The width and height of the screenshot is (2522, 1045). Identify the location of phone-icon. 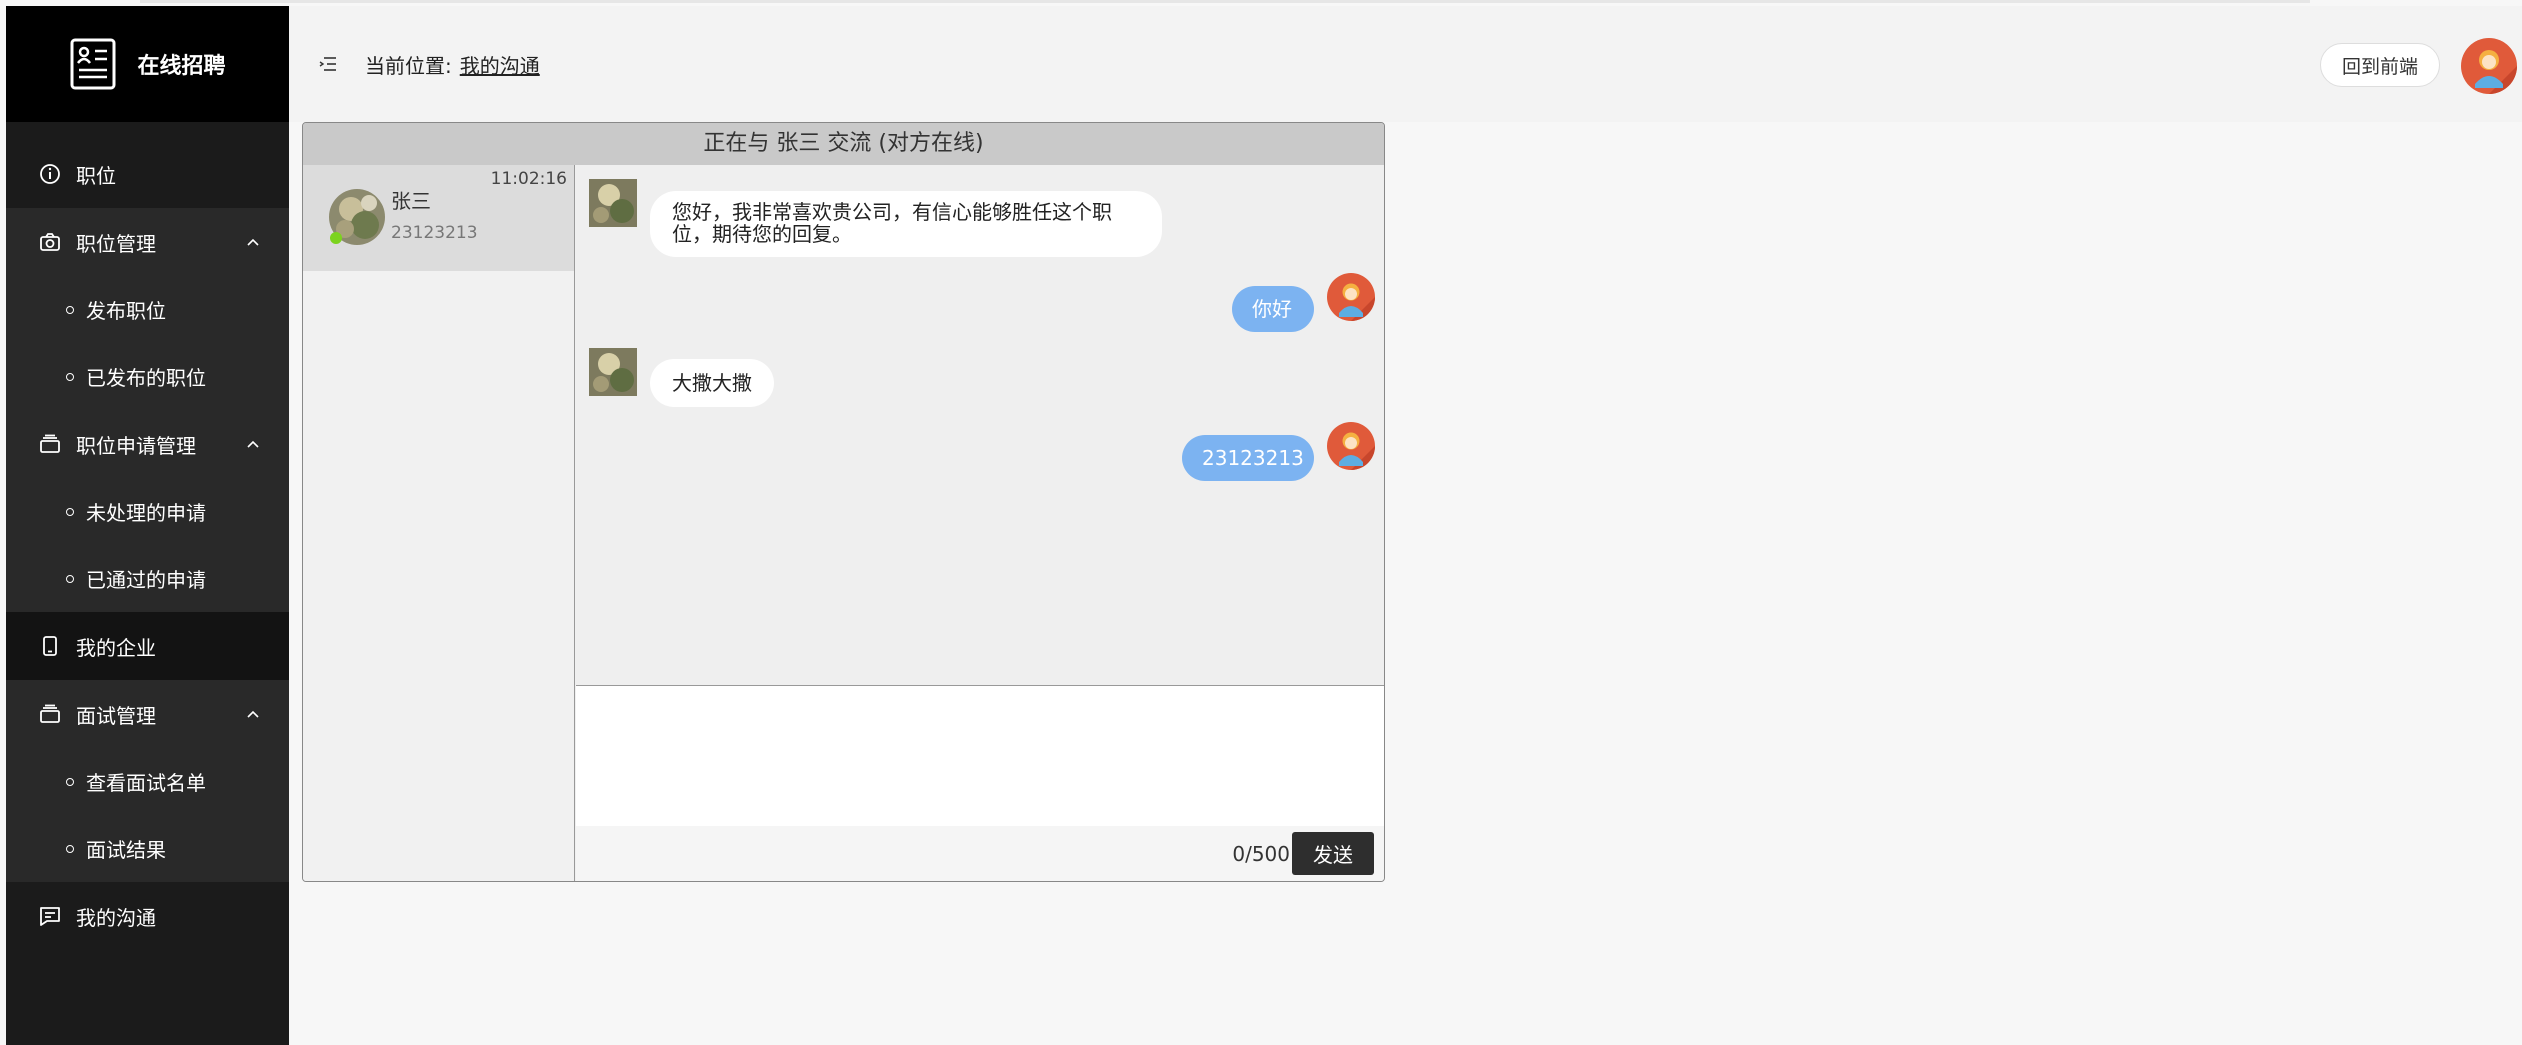
(50, 646).